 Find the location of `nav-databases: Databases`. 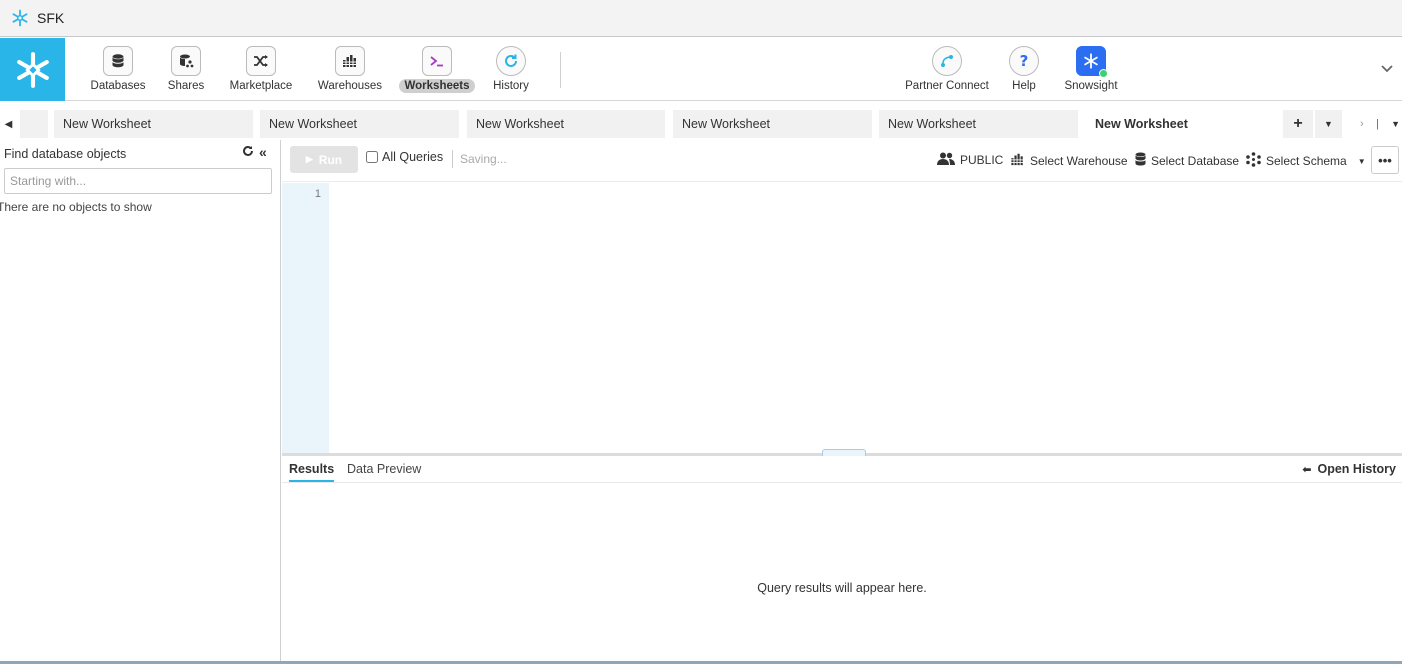

nav-databases: Databases is located at coordinates (118, 69).